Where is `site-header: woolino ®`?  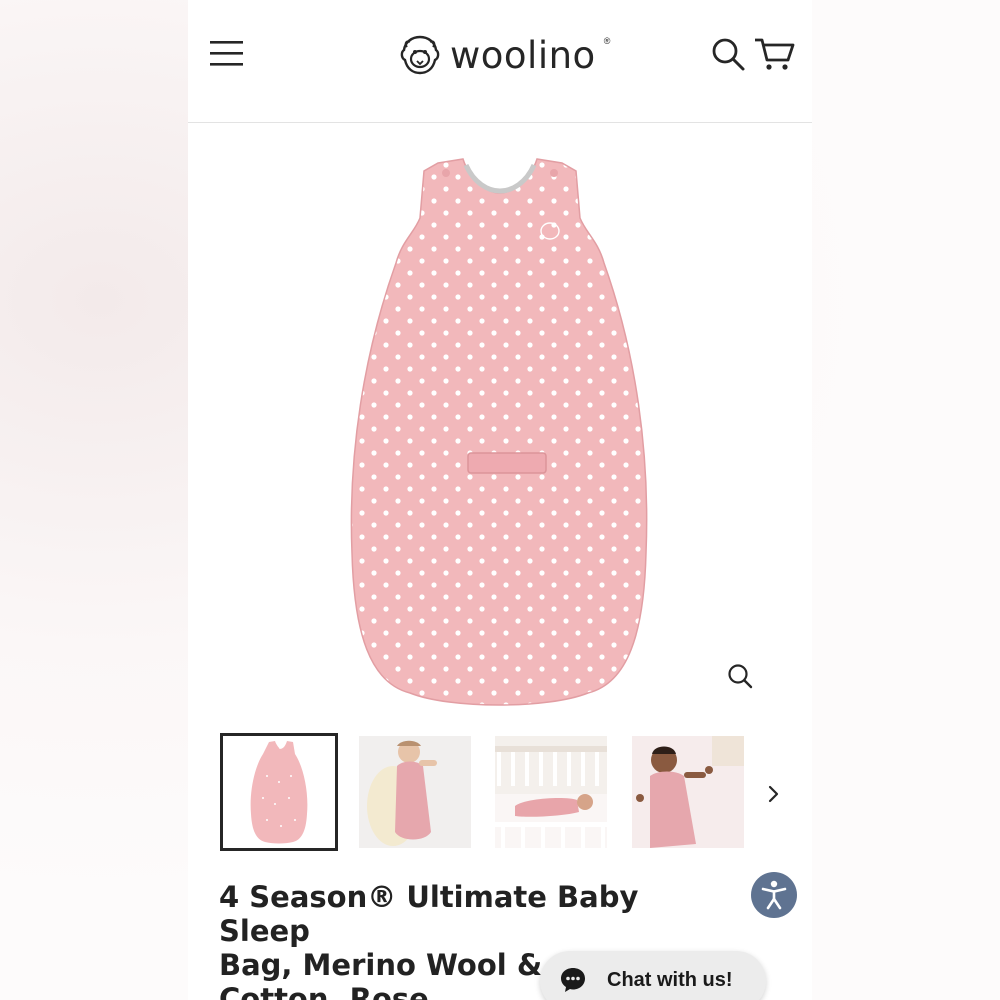 site-header: woolino ® is located at coordinates (500, 61).